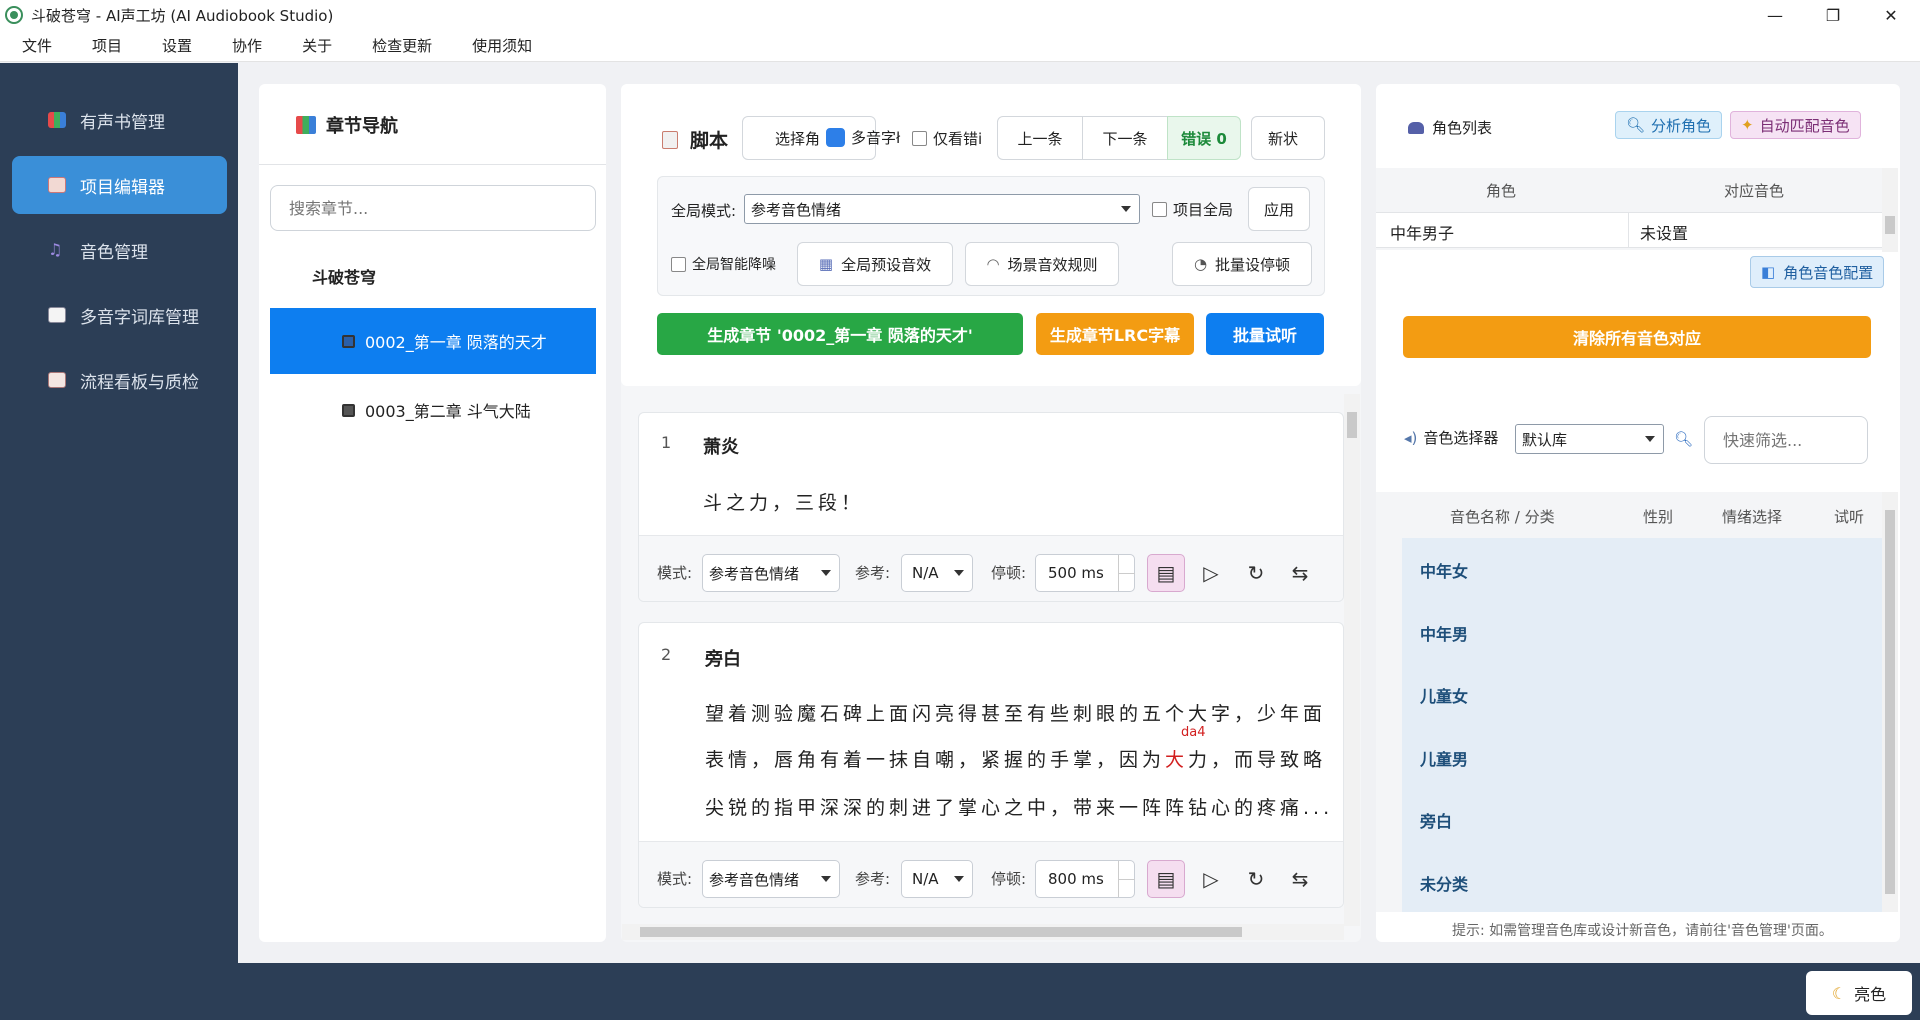 The height and width of the screenshot is (1020, 1920). I want to click on users-icon, so click(1416, 127).